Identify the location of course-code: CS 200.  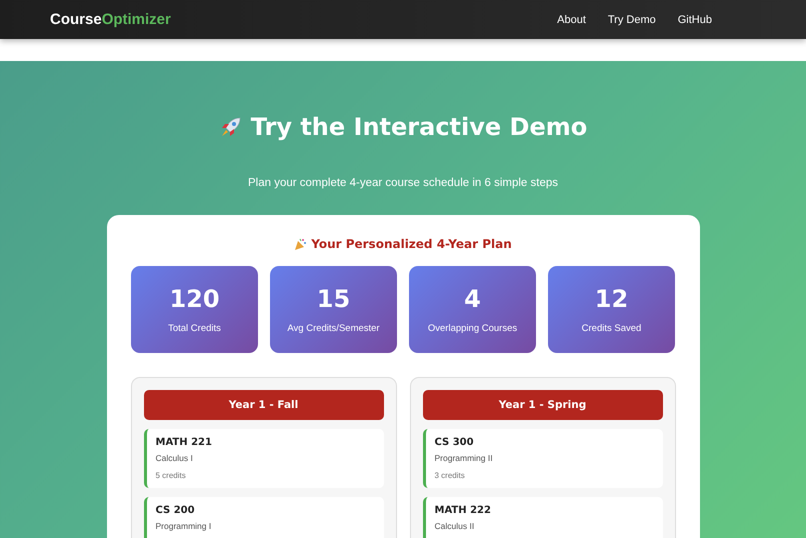
(176, 510).